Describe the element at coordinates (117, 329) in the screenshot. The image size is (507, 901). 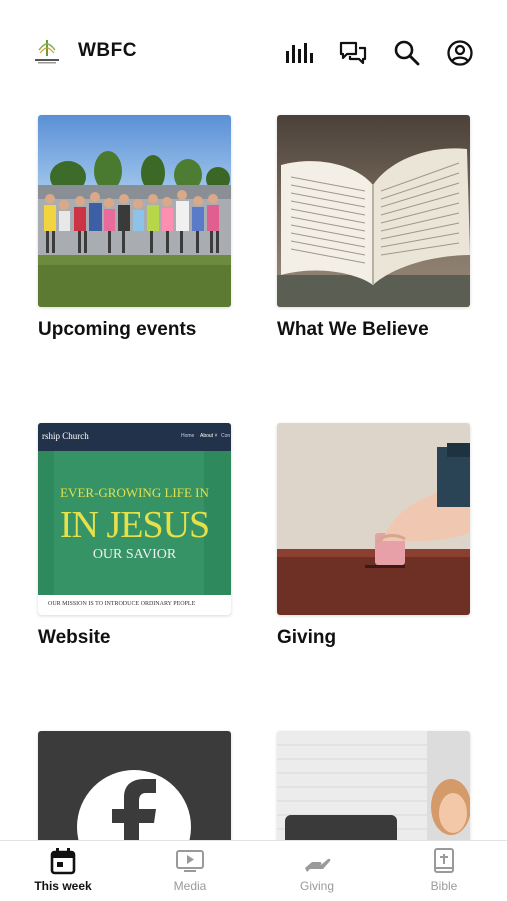
I see `card-label: Upcoming events` at that location.